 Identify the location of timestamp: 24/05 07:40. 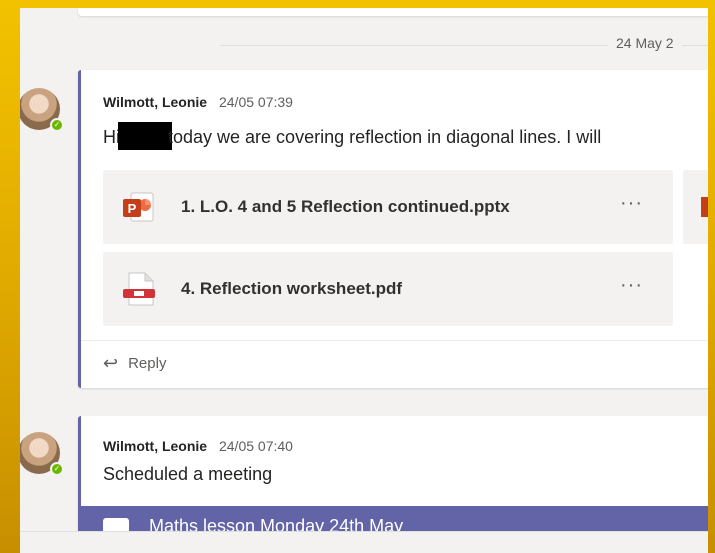
(255, 446).